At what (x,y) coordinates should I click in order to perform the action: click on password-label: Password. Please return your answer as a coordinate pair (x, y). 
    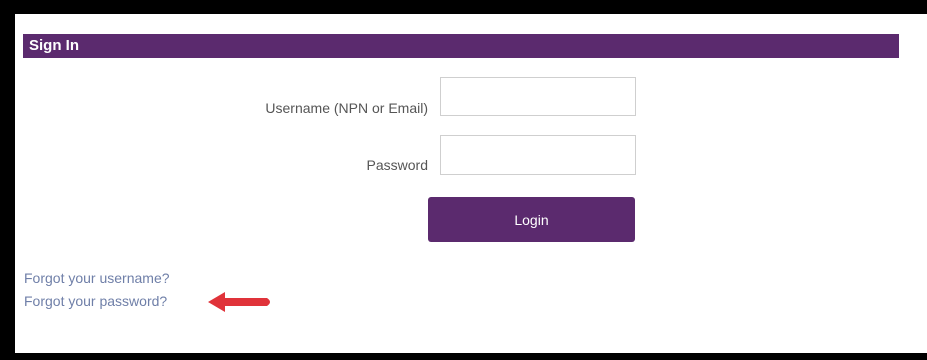
    Looking at the image, I should click on (397, 165).